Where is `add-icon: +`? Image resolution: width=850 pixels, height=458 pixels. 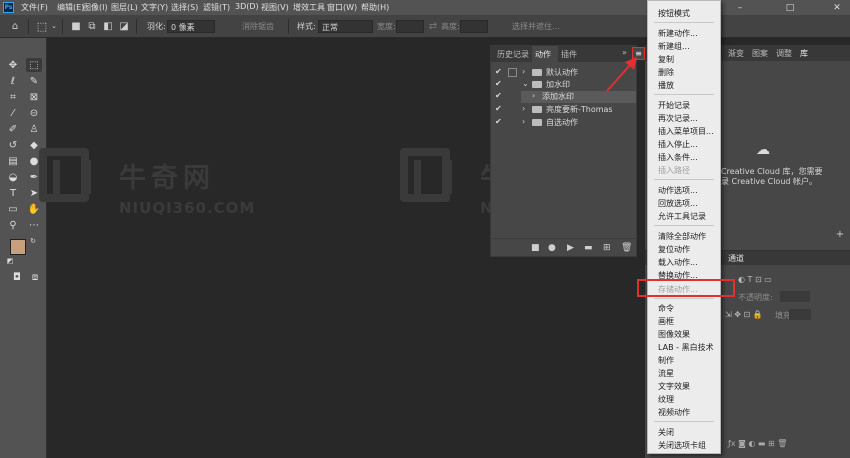
add-icon: + is located at coordinates (840, 235).